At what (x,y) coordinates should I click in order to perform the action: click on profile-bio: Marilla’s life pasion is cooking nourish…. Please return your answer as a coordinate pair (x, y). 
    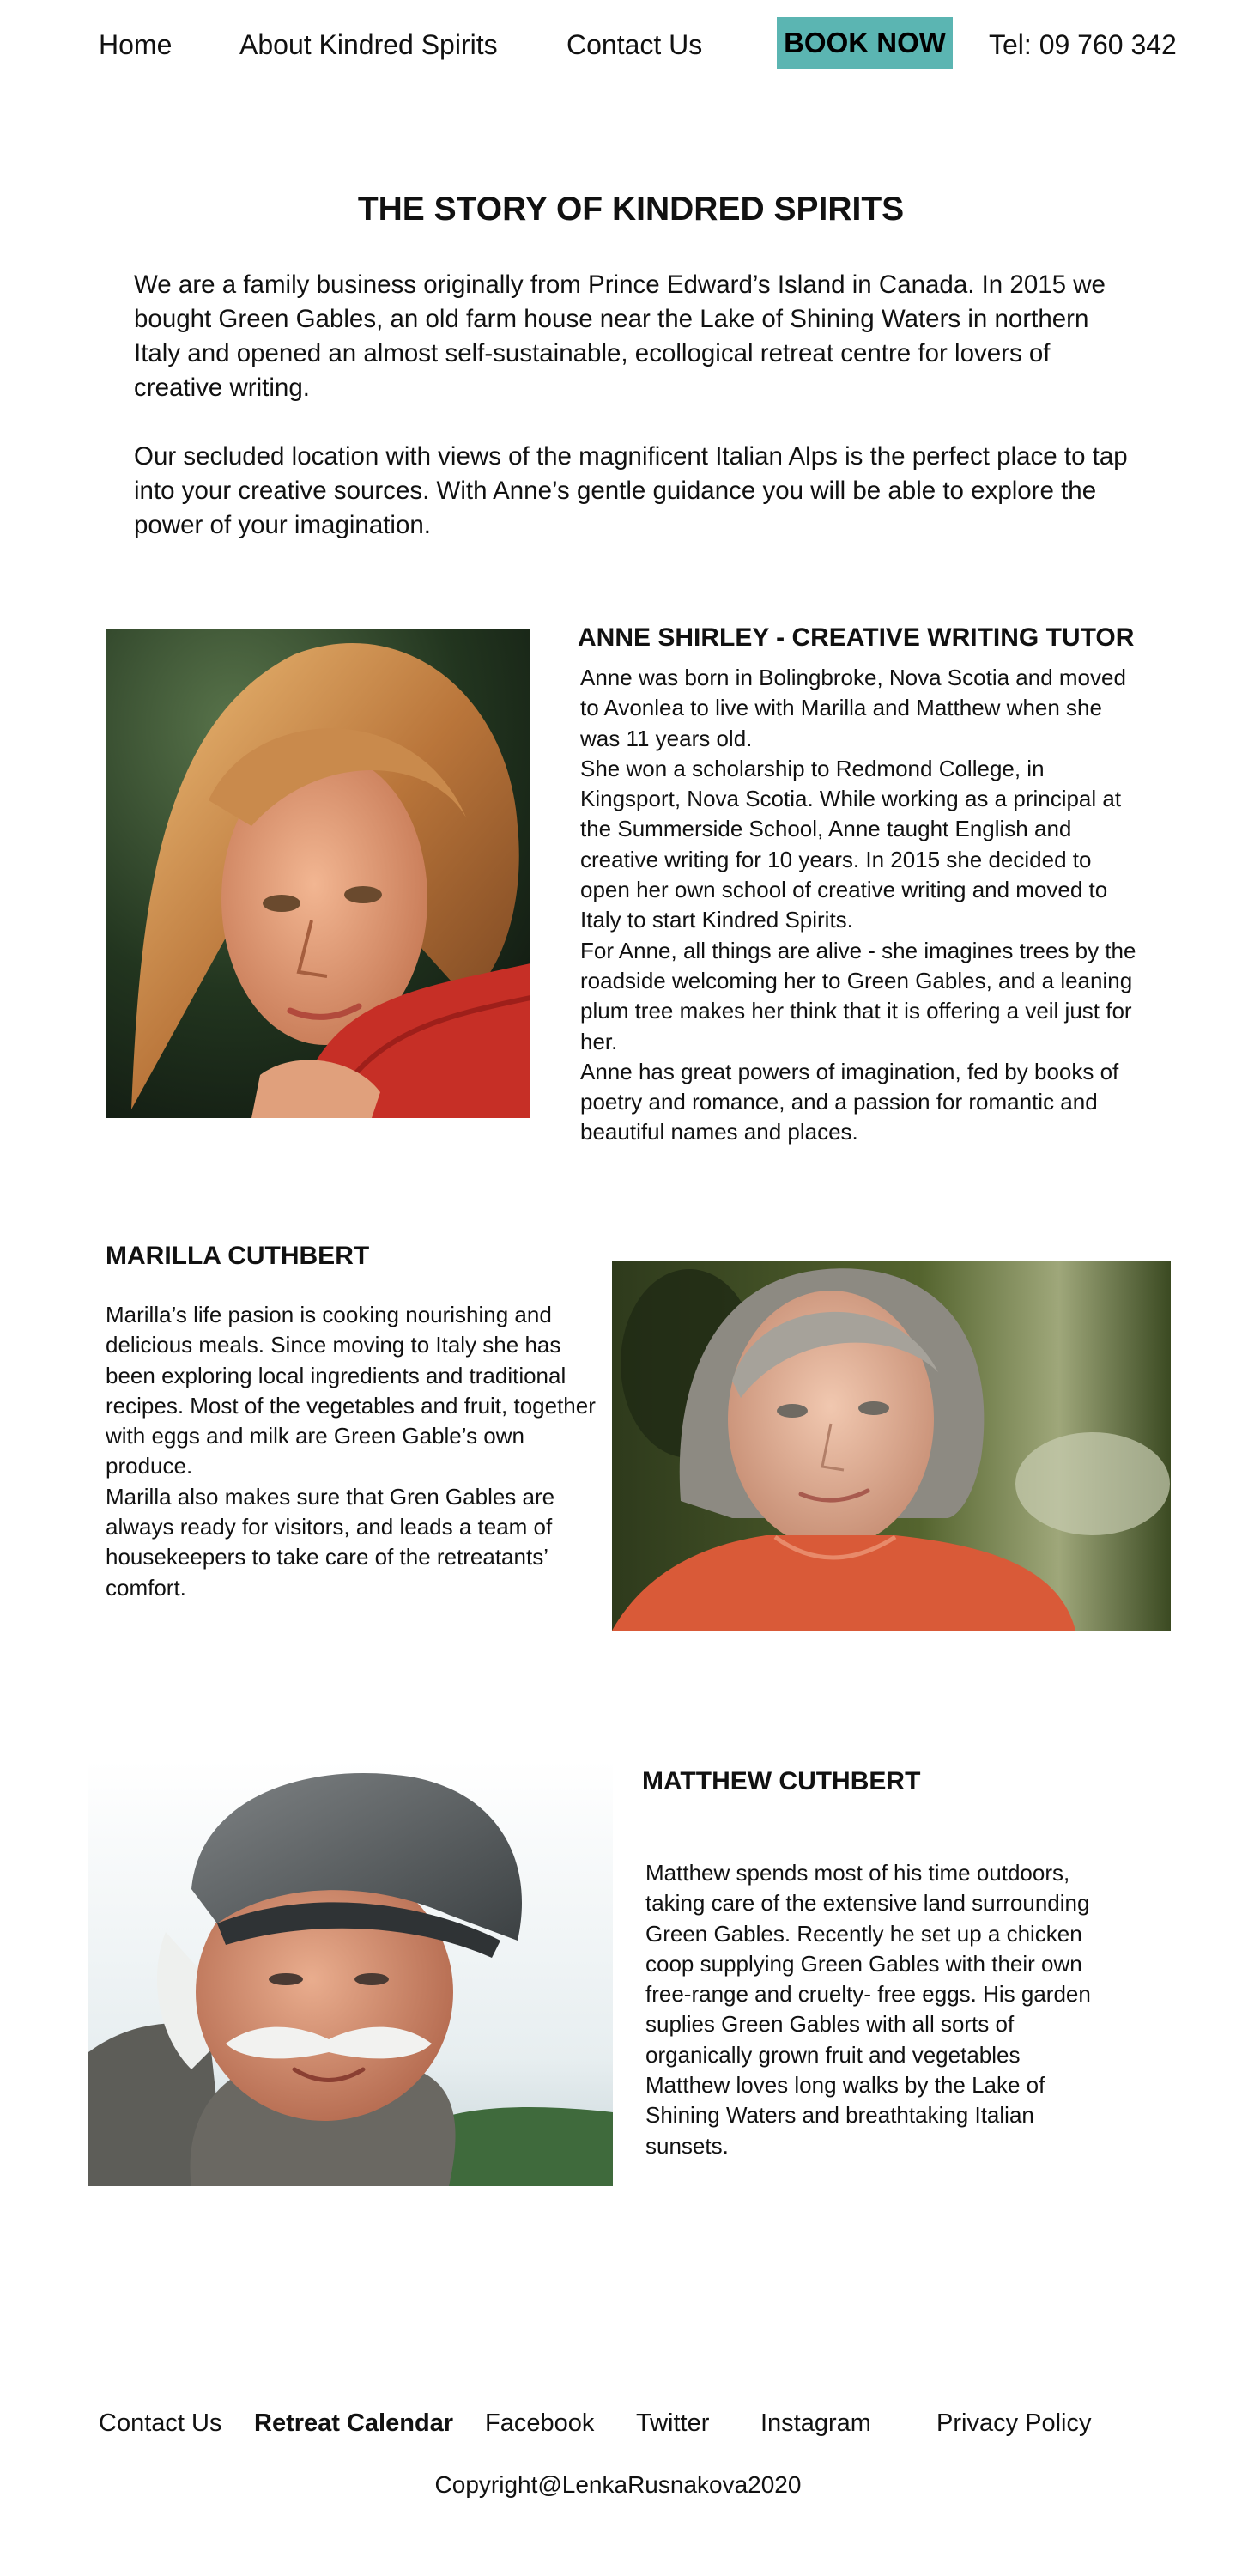
    Looking at the image, I should click on (353, 1451).